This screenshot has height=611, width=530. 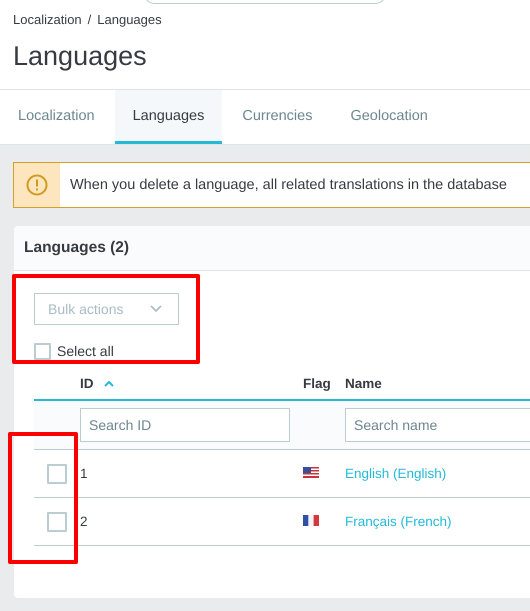 What do you see at coordinates (398, 521) in the screenshot?
I see `language-link: Français (French)` at bounding box center [398, 521].